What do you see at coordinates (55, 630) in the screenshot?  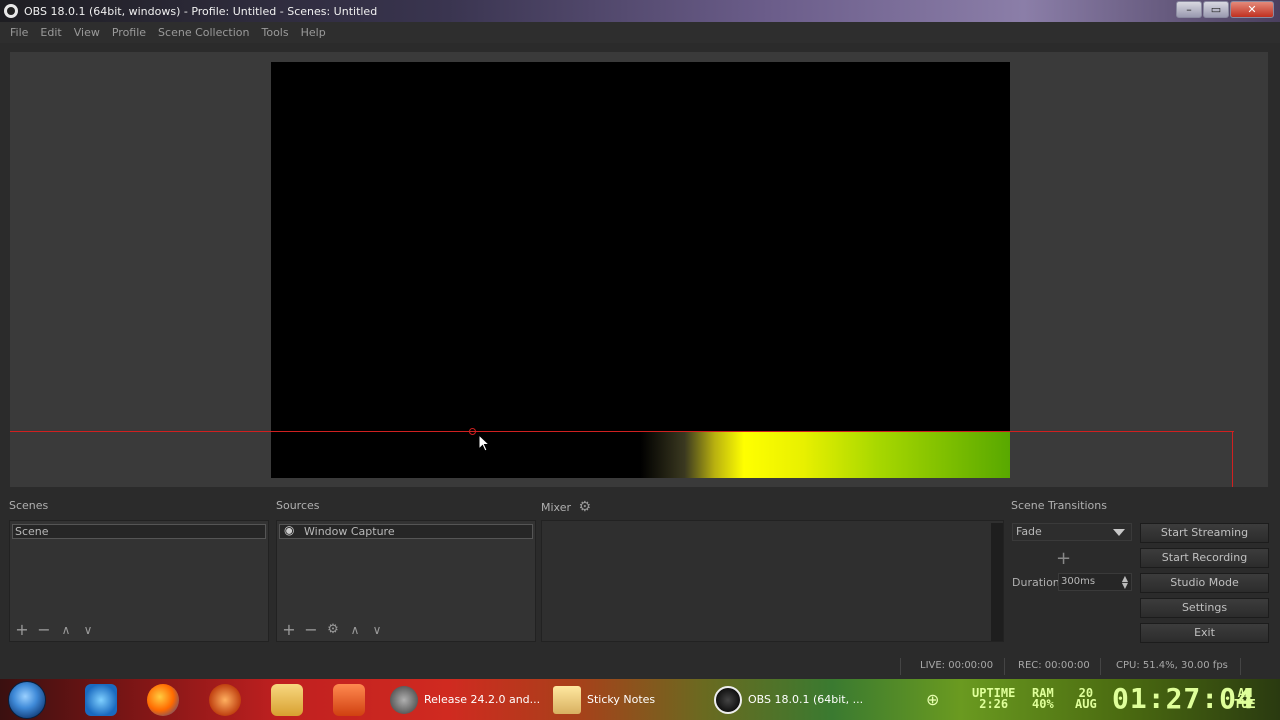 I see `scenes-toolbar: + − ∧ ∨` at bounding box center [55, 630].